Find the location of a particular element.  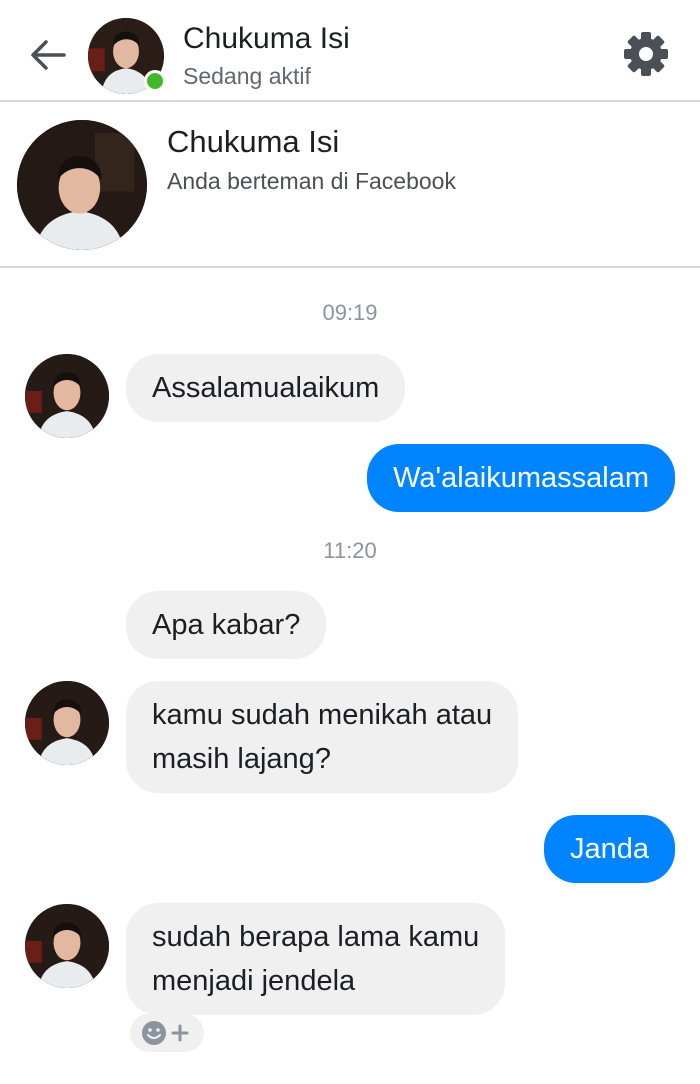

back-arrow-icon is located at coordinates (48, 55).